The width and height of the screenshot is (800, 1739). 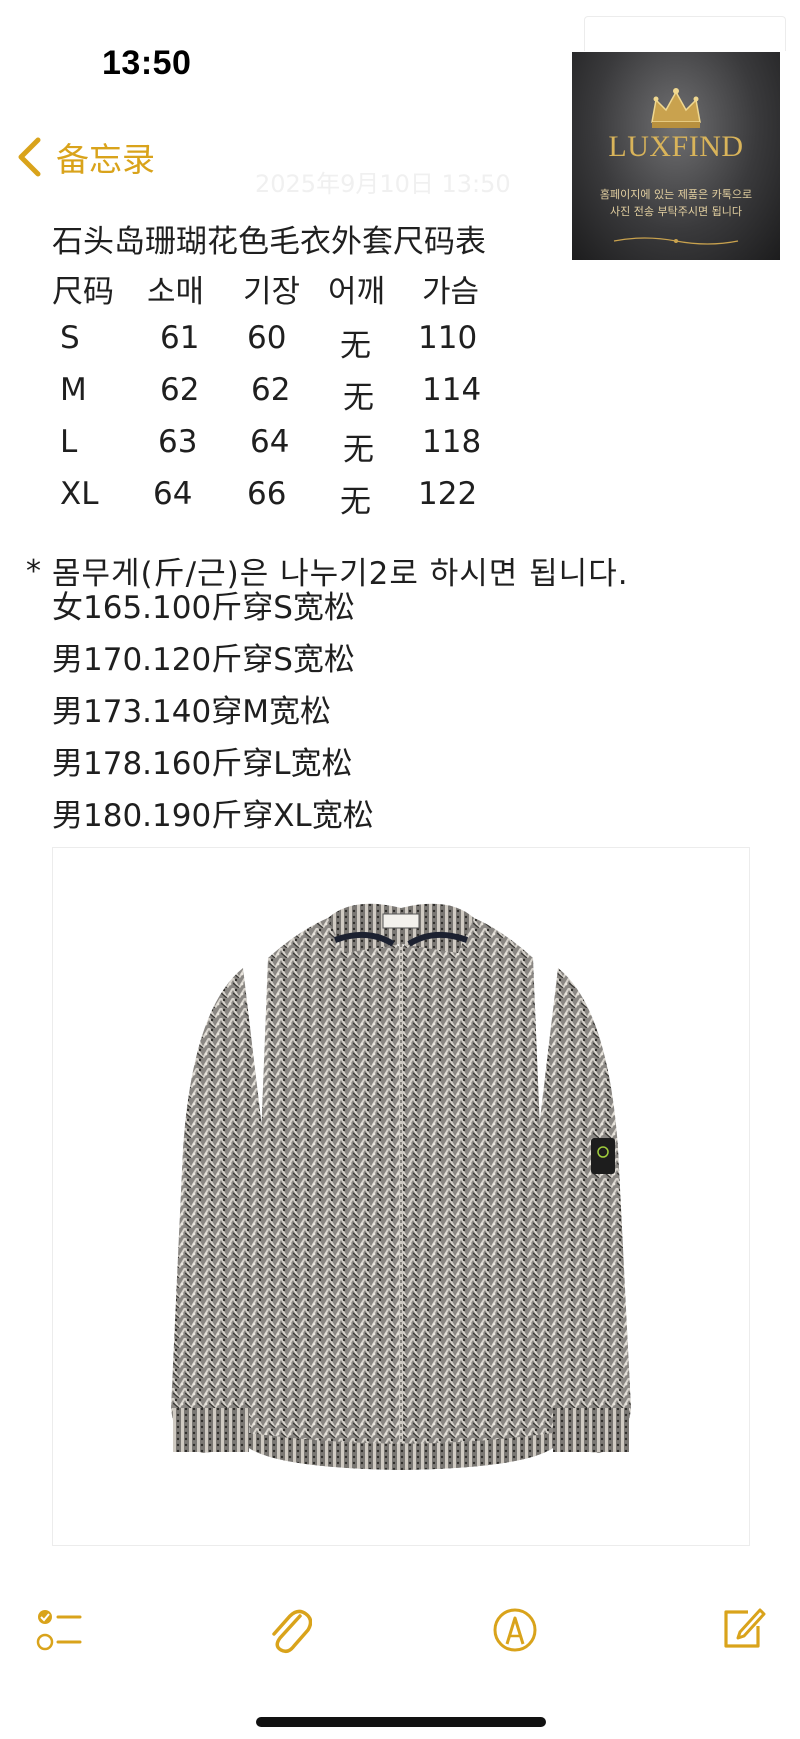 I want to click on note-title: 石头岛珊瑚花色毛衣外套尺码表, so click(x=269, y=242).